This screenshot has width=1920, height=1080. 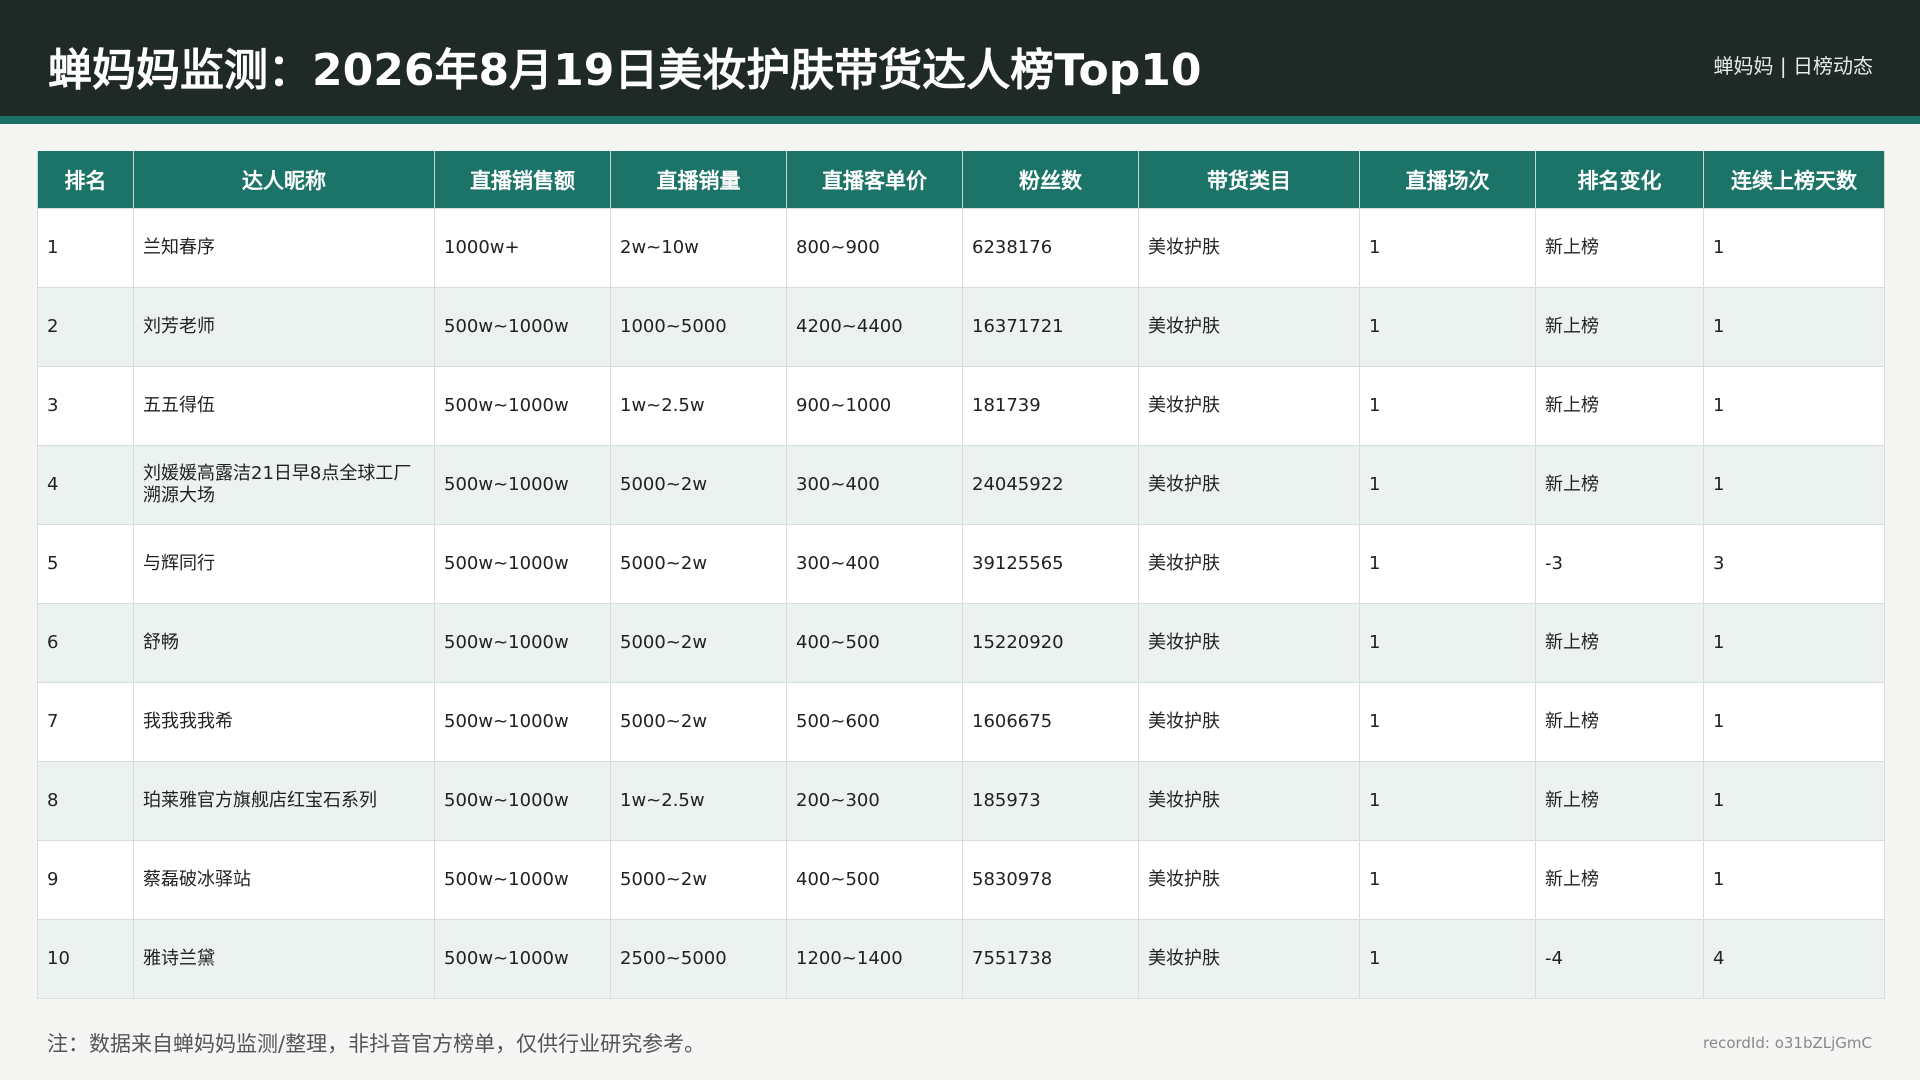 I want to click on cell-nickname: 五五得伍, so click(x=284, y=406).